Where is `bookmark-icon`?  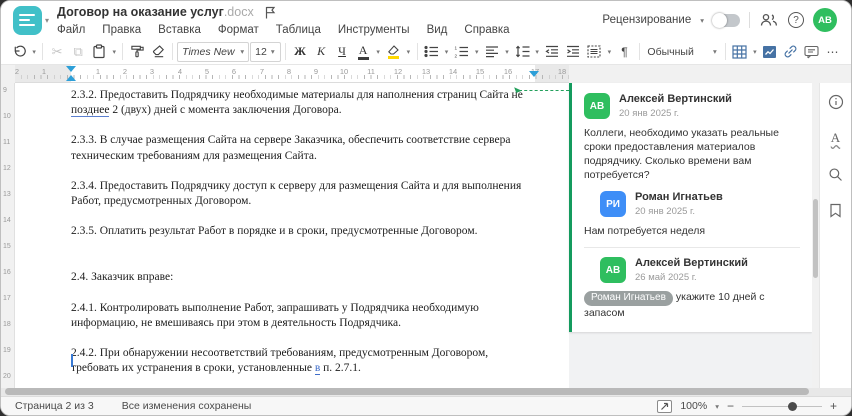 bookmark-icon is located at coordinates (836, 210).